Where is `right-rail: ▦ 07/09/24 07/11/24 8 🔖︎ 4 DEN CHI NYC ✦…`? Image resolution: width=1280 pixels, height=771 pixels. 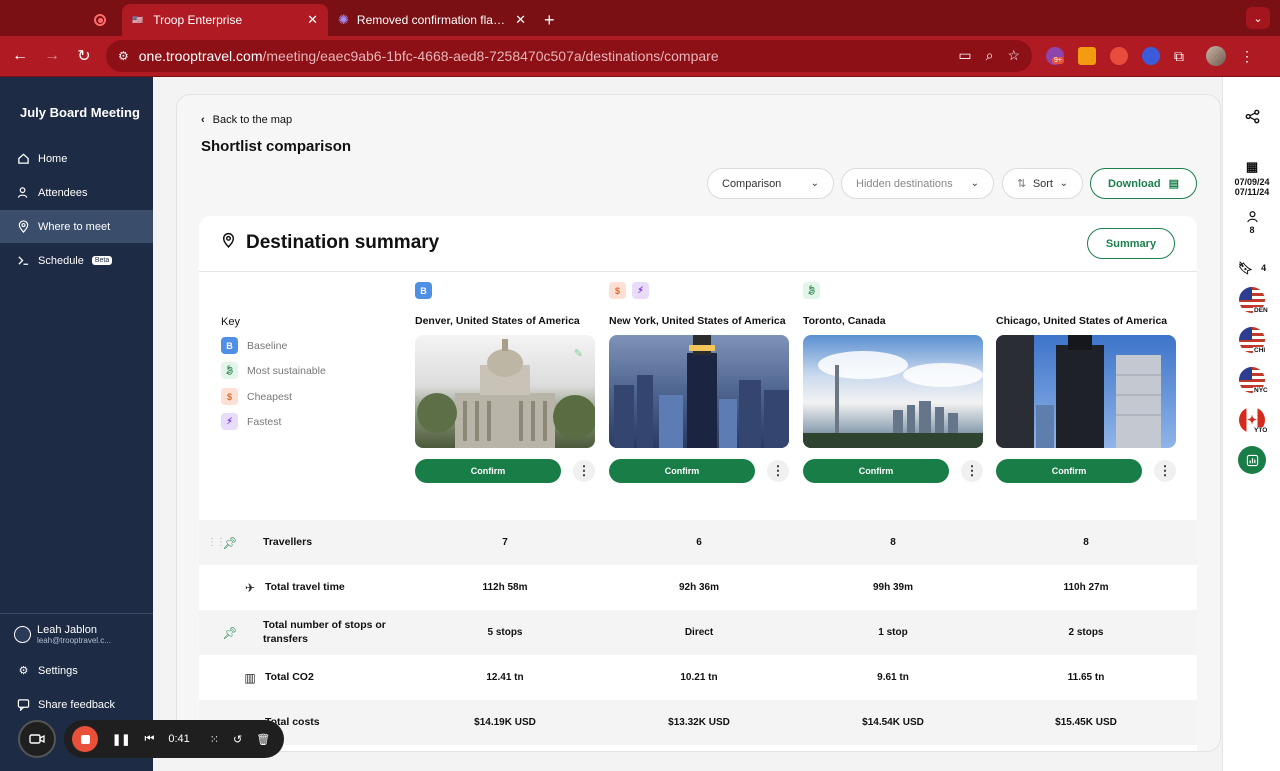 right-rail: ▦ 07/09/24 07/11/24 8 🔖︎ 4 DEN CHI NYC ✦… is located at coordinates (1251, 424).